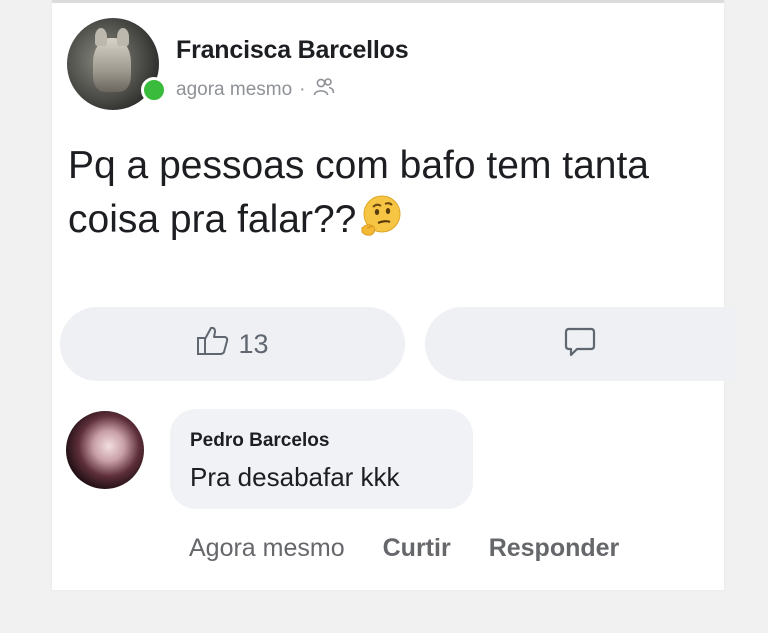 Image resolution: width=768 pixels, height=633 pixels. Describe the element at coordinates (267, 548) in the screenshot. I see `comment-time: Agora mesmo` at that location.